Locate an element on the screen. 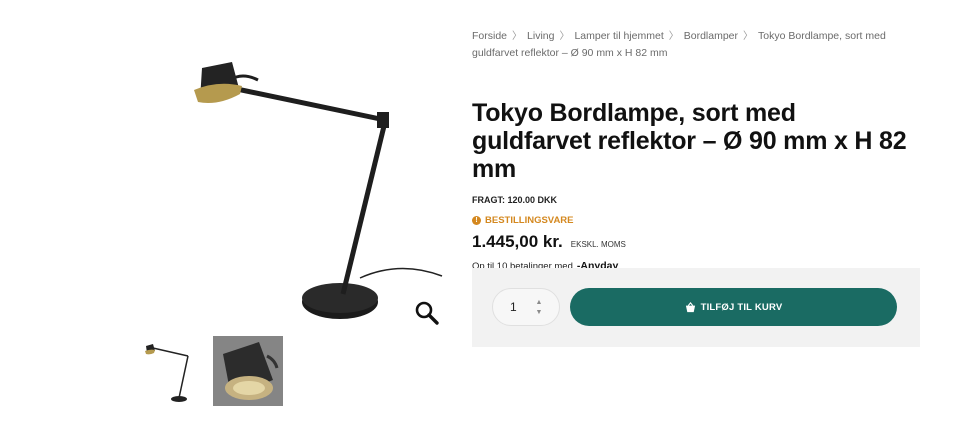 Image resolution: width=960 pixels, height=439 pixels. product-price: 1.445,00 kr. is located at coordinates (517, 241).